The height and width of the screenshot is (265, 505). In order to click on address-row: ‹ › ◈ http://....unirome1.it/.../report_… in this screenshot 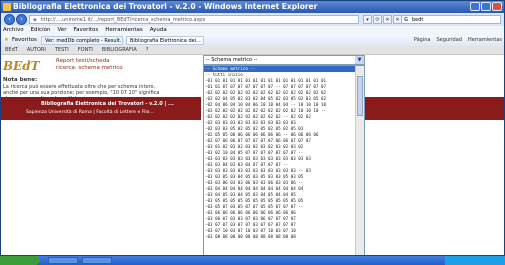, I will do `click(252, 19)`.